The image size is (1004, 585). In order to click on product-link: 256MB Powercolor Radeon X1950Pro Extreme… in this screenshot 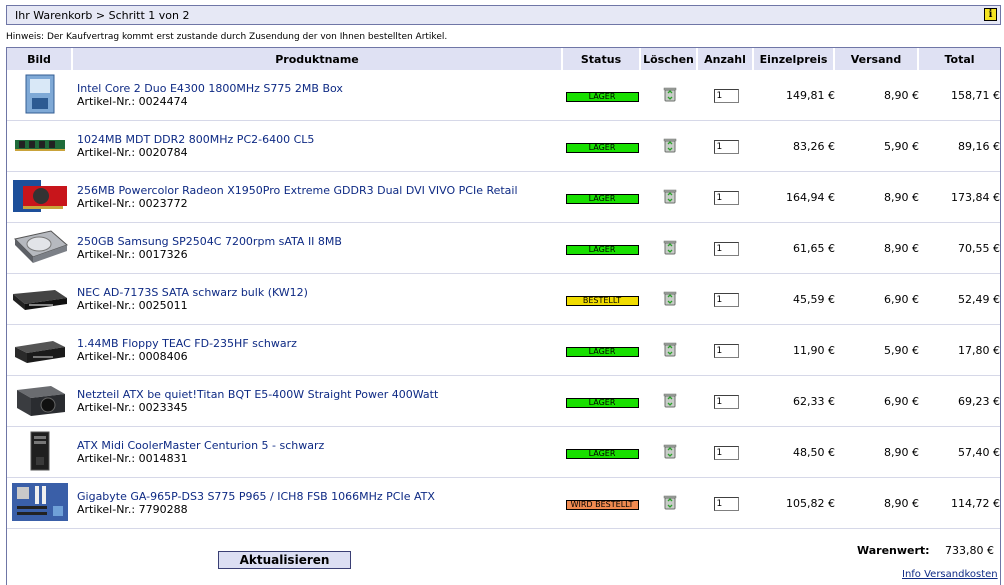, I will do `click(320, 190)`.